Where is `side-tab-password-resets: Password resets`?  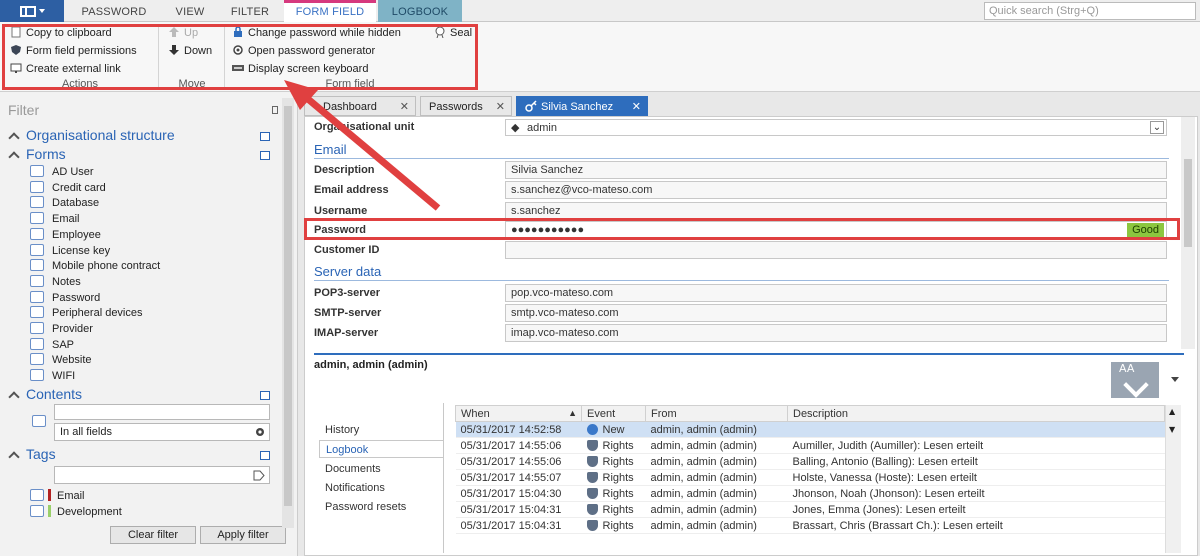
side-tab-password-resets: Password resets is located at coordinates (381, 507).